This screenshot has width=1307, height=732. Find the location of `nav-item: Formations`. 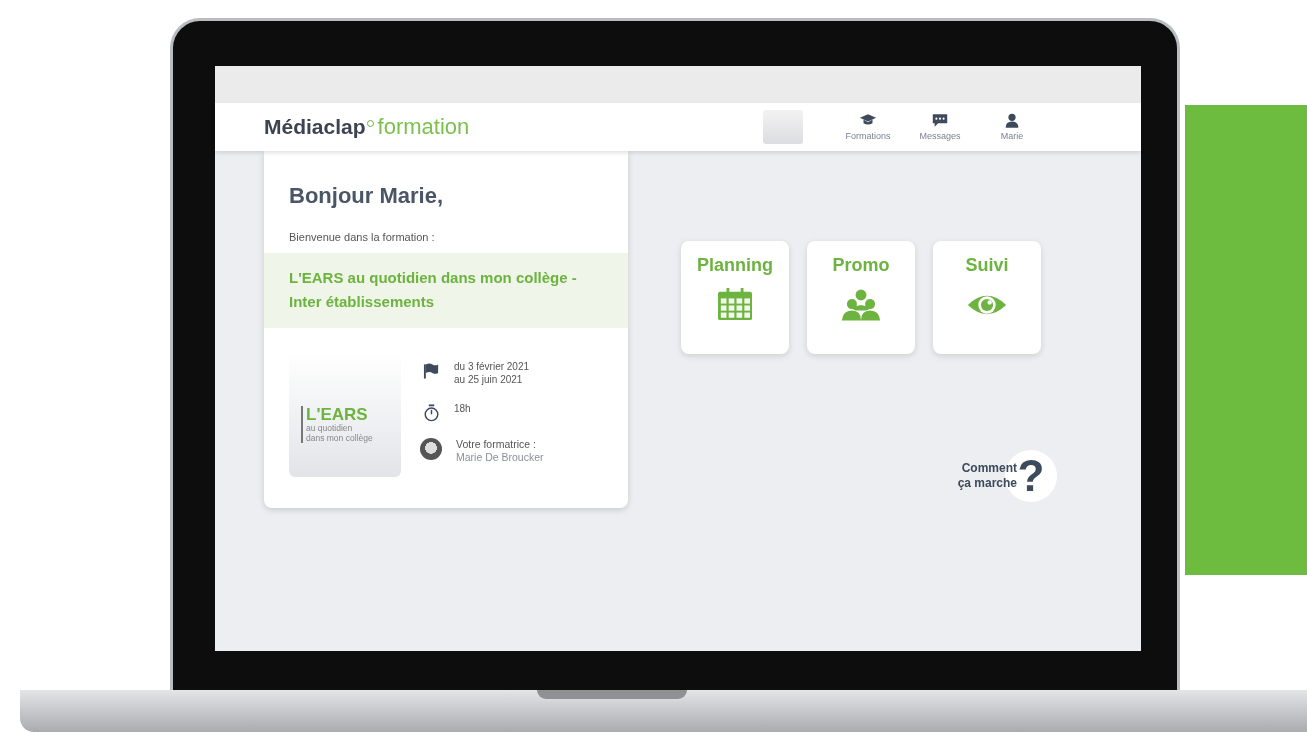

nav-item: Formations is located at coordinates (868, 127).